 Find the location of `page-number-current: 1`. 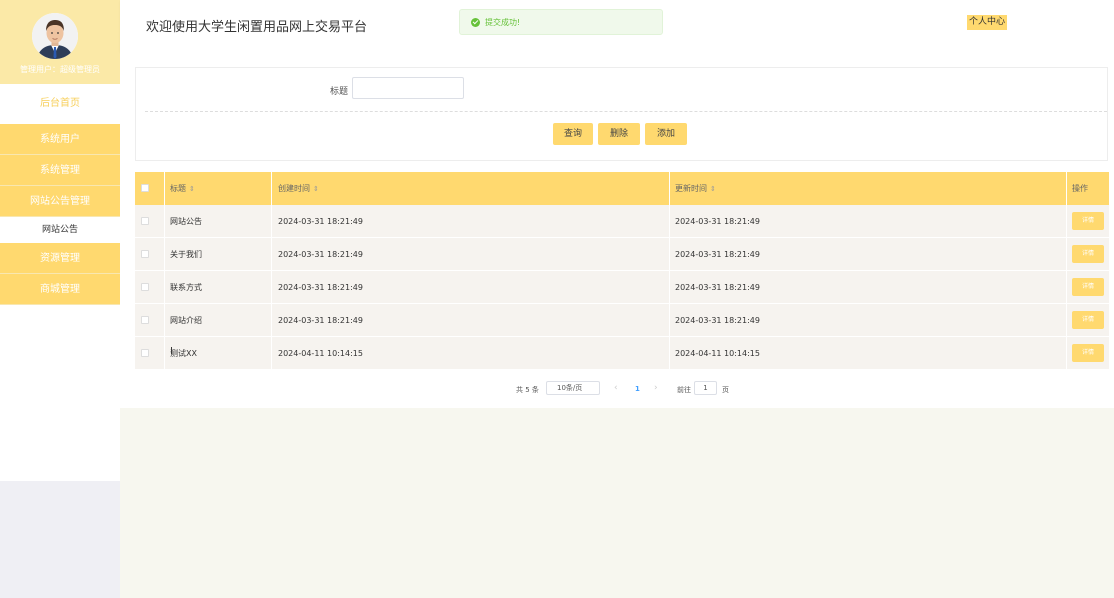

page-number-current: 1 is located at coordinates (637, 389).